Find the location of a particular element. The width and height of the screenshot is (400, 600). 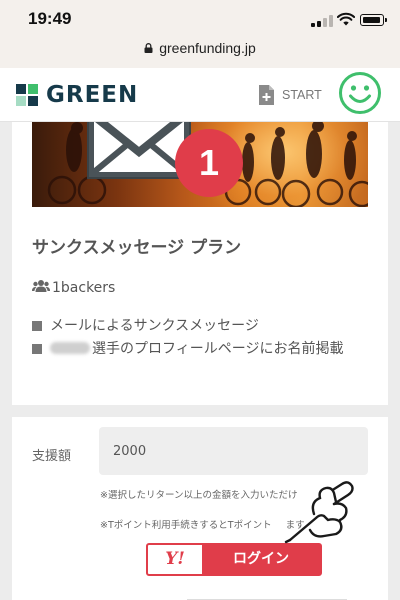

amount-label: 支援額 is located at coordinates (52, 456).